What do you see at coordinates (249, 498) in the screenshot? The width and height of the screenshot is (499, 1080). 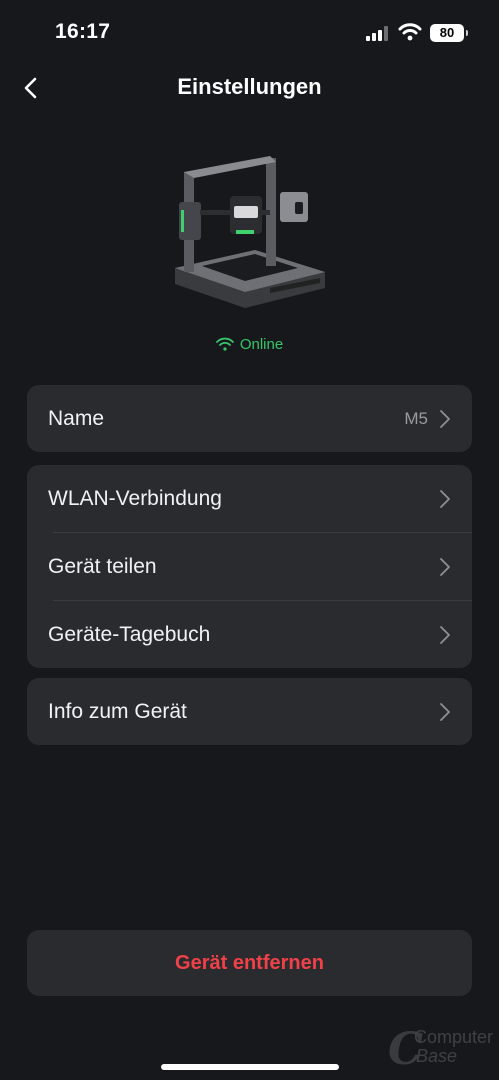 I see `wlan-connection-row: WLAN-Verbindung` at bounding box center [249, 498].